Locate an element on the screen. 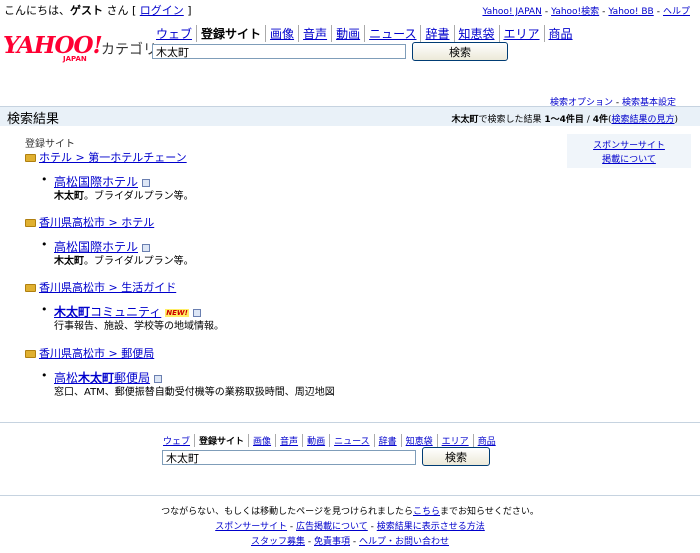  search-input is located at coordinates (279, 51).